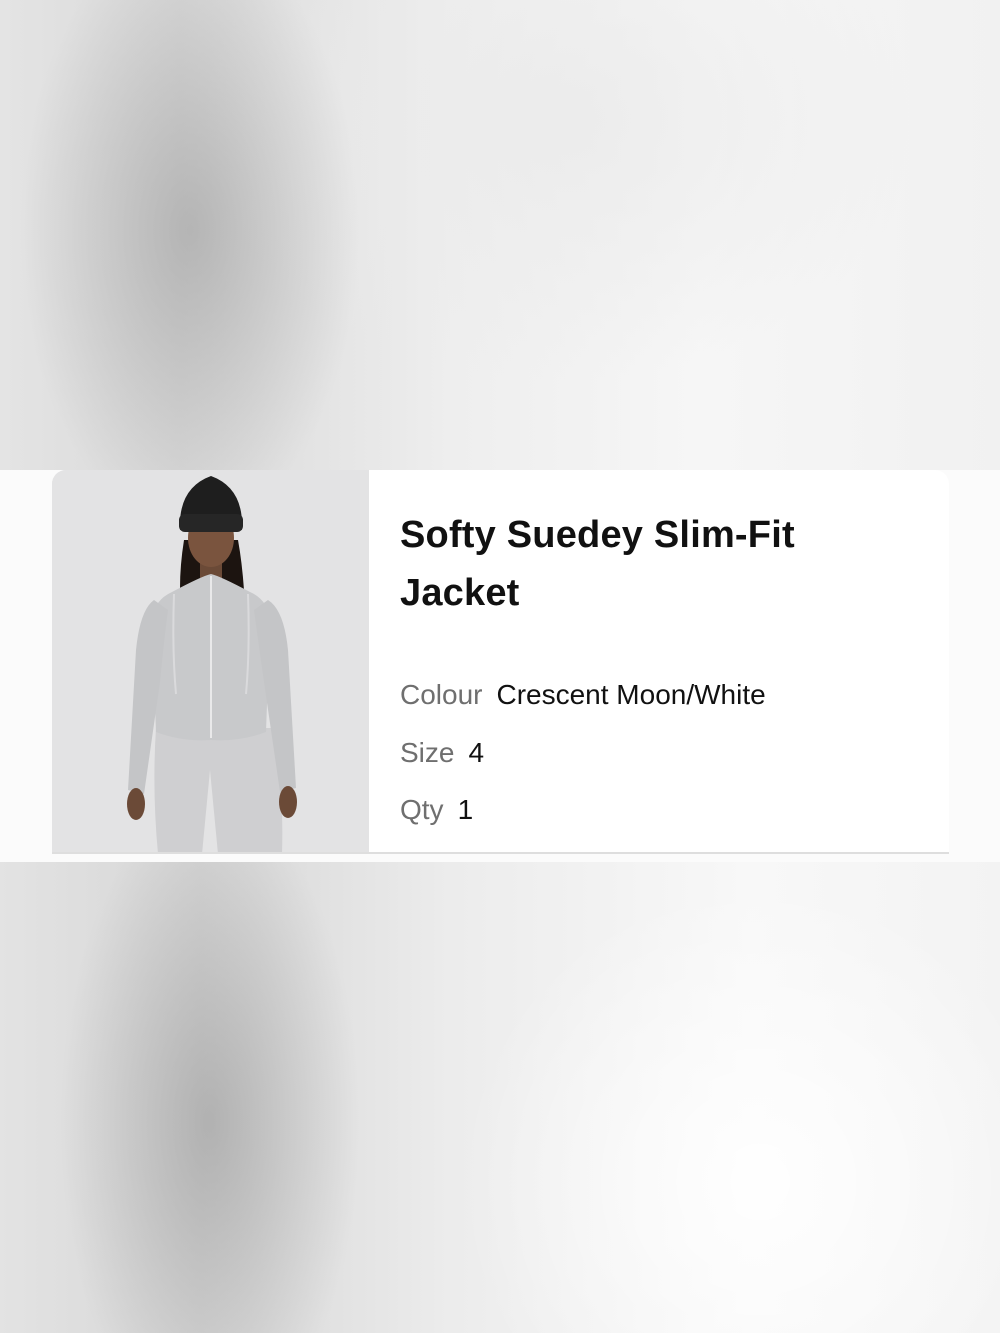 The image size is (1000, 1333). Describe the element at coordinates (465, 809) in the screenshot. I see `qty-value: 1` at that location.